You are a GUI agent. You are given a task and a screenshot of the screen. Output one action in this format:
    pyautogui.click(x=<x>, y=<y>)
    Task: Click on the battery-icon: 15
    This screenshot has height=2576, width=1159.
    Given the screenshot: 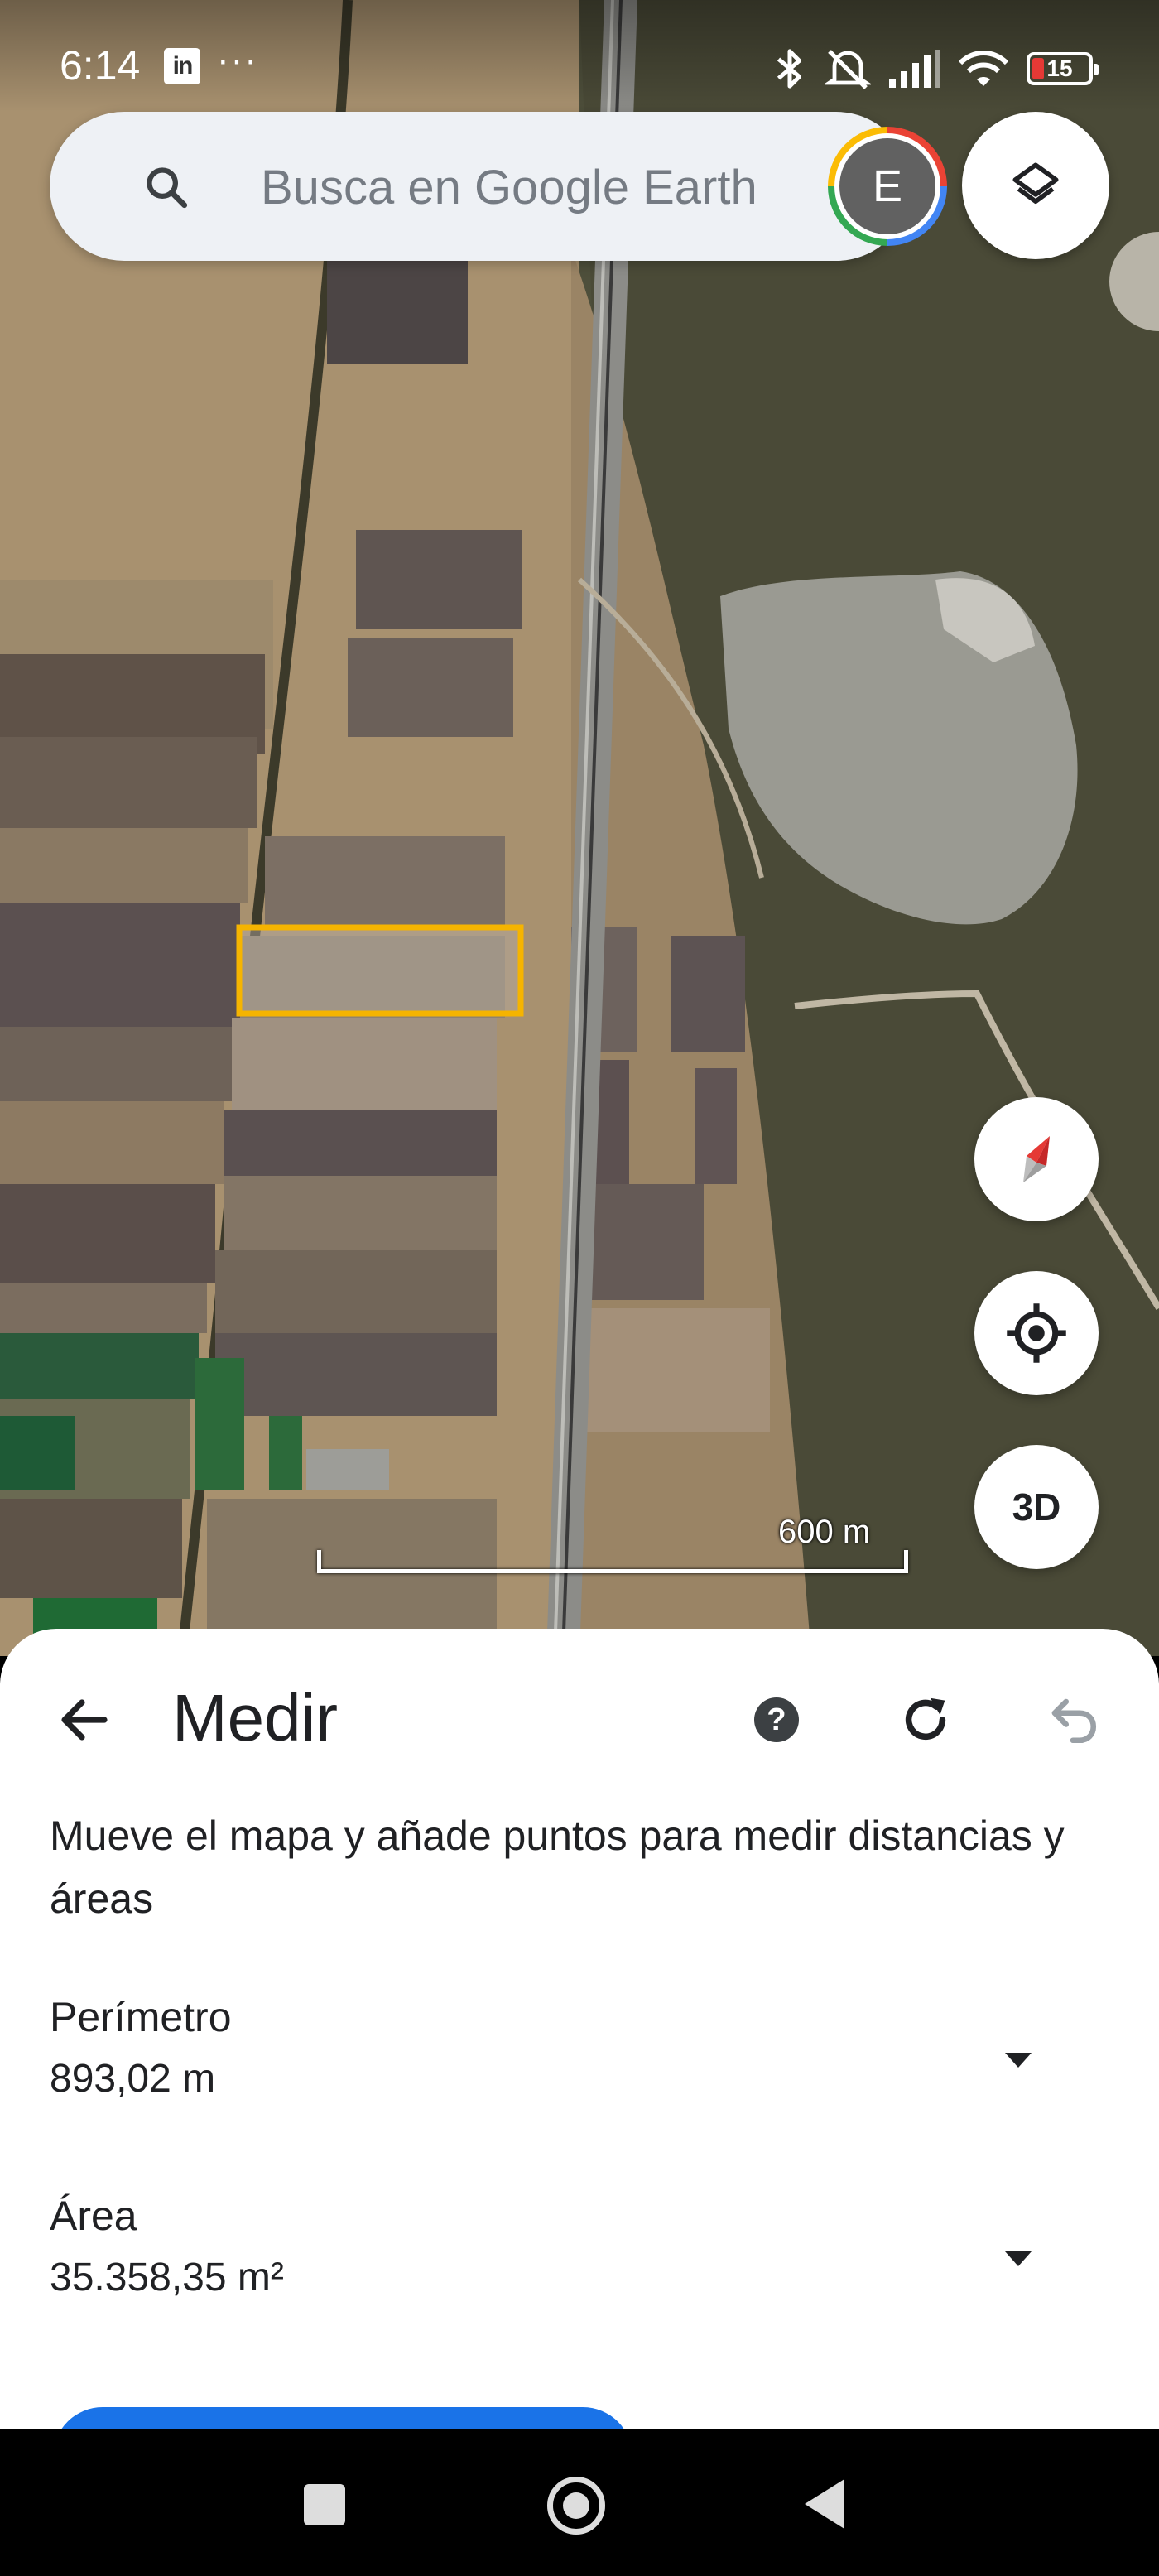 What is the action you would take?
    pyautogui.click(x=1063, y=68)
    